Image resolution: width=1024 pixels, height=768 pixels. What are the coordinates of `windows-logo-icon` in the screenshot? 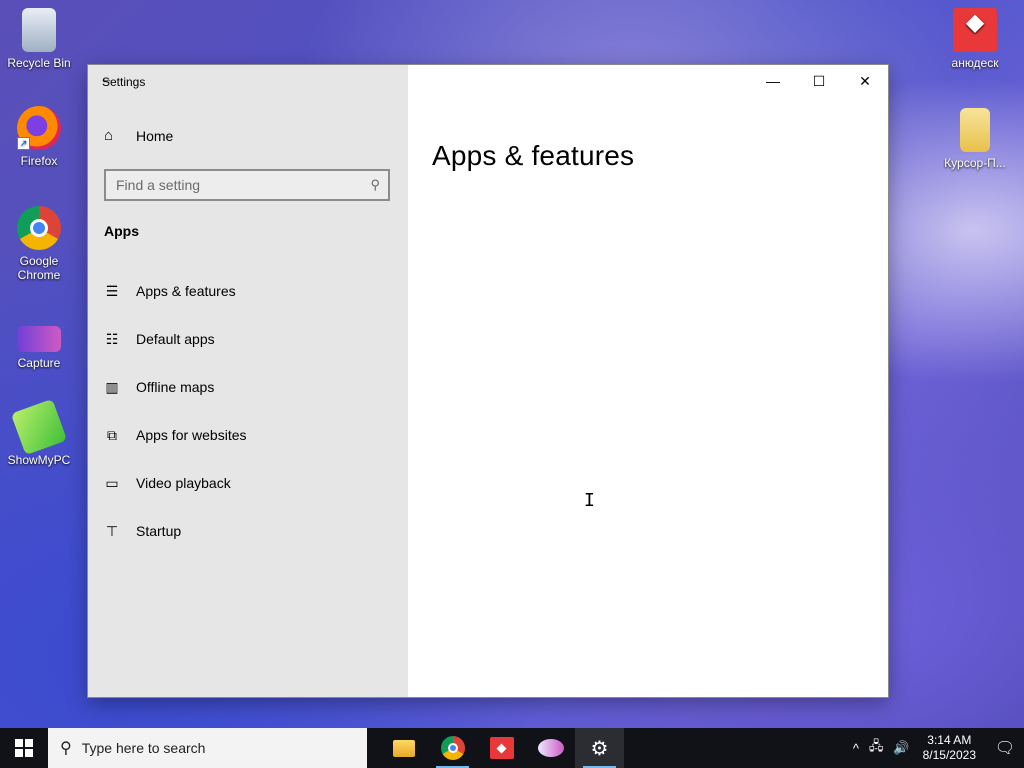 It's located at (24, 748).